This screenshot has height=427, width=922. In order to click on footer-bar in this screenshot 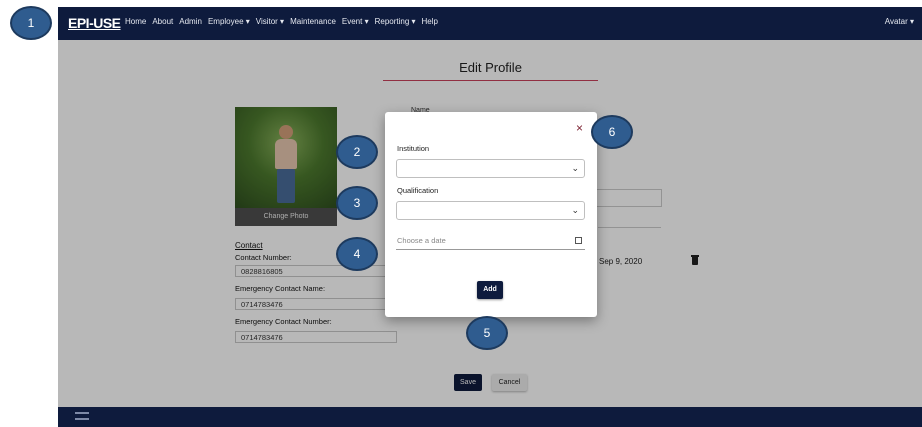, I will do `click(490, 417)`.